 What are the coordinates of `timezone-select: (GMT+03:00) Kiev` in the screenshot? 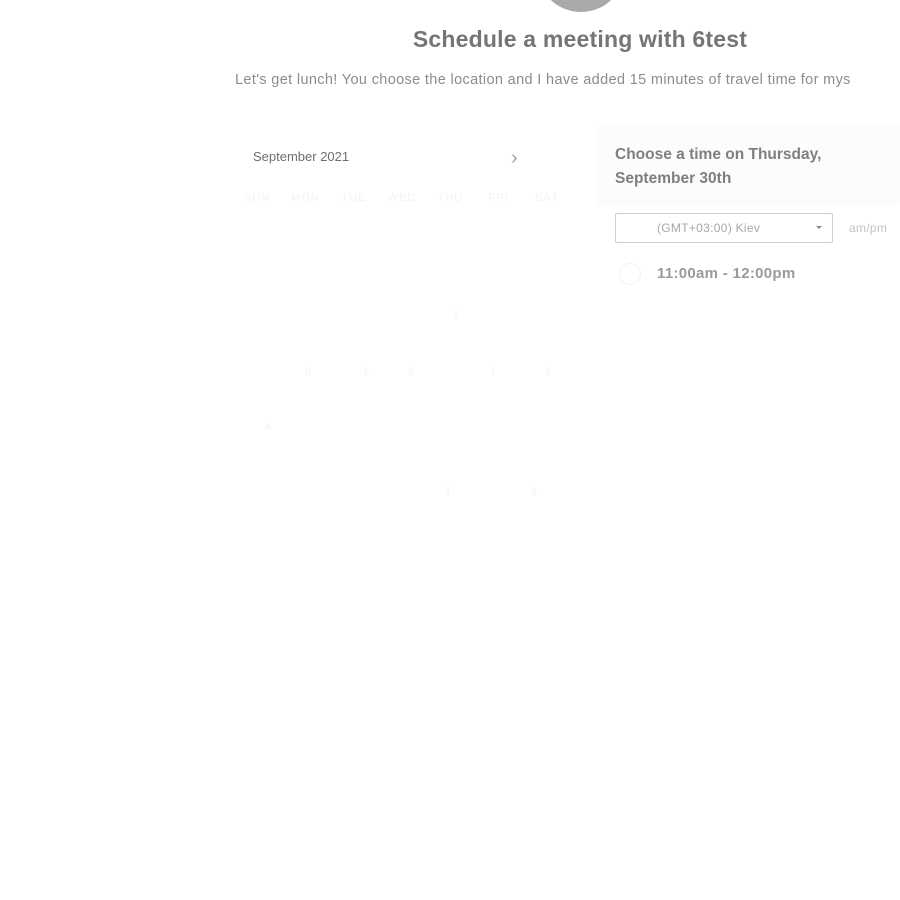 It's located at (724, 228).